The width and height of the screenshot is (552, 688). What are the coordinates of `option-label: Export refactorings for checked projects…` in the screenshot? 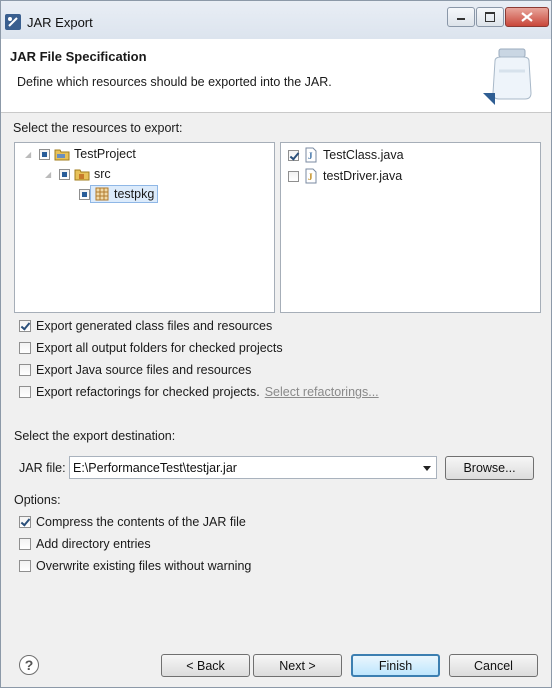 It's located at (148, 392).